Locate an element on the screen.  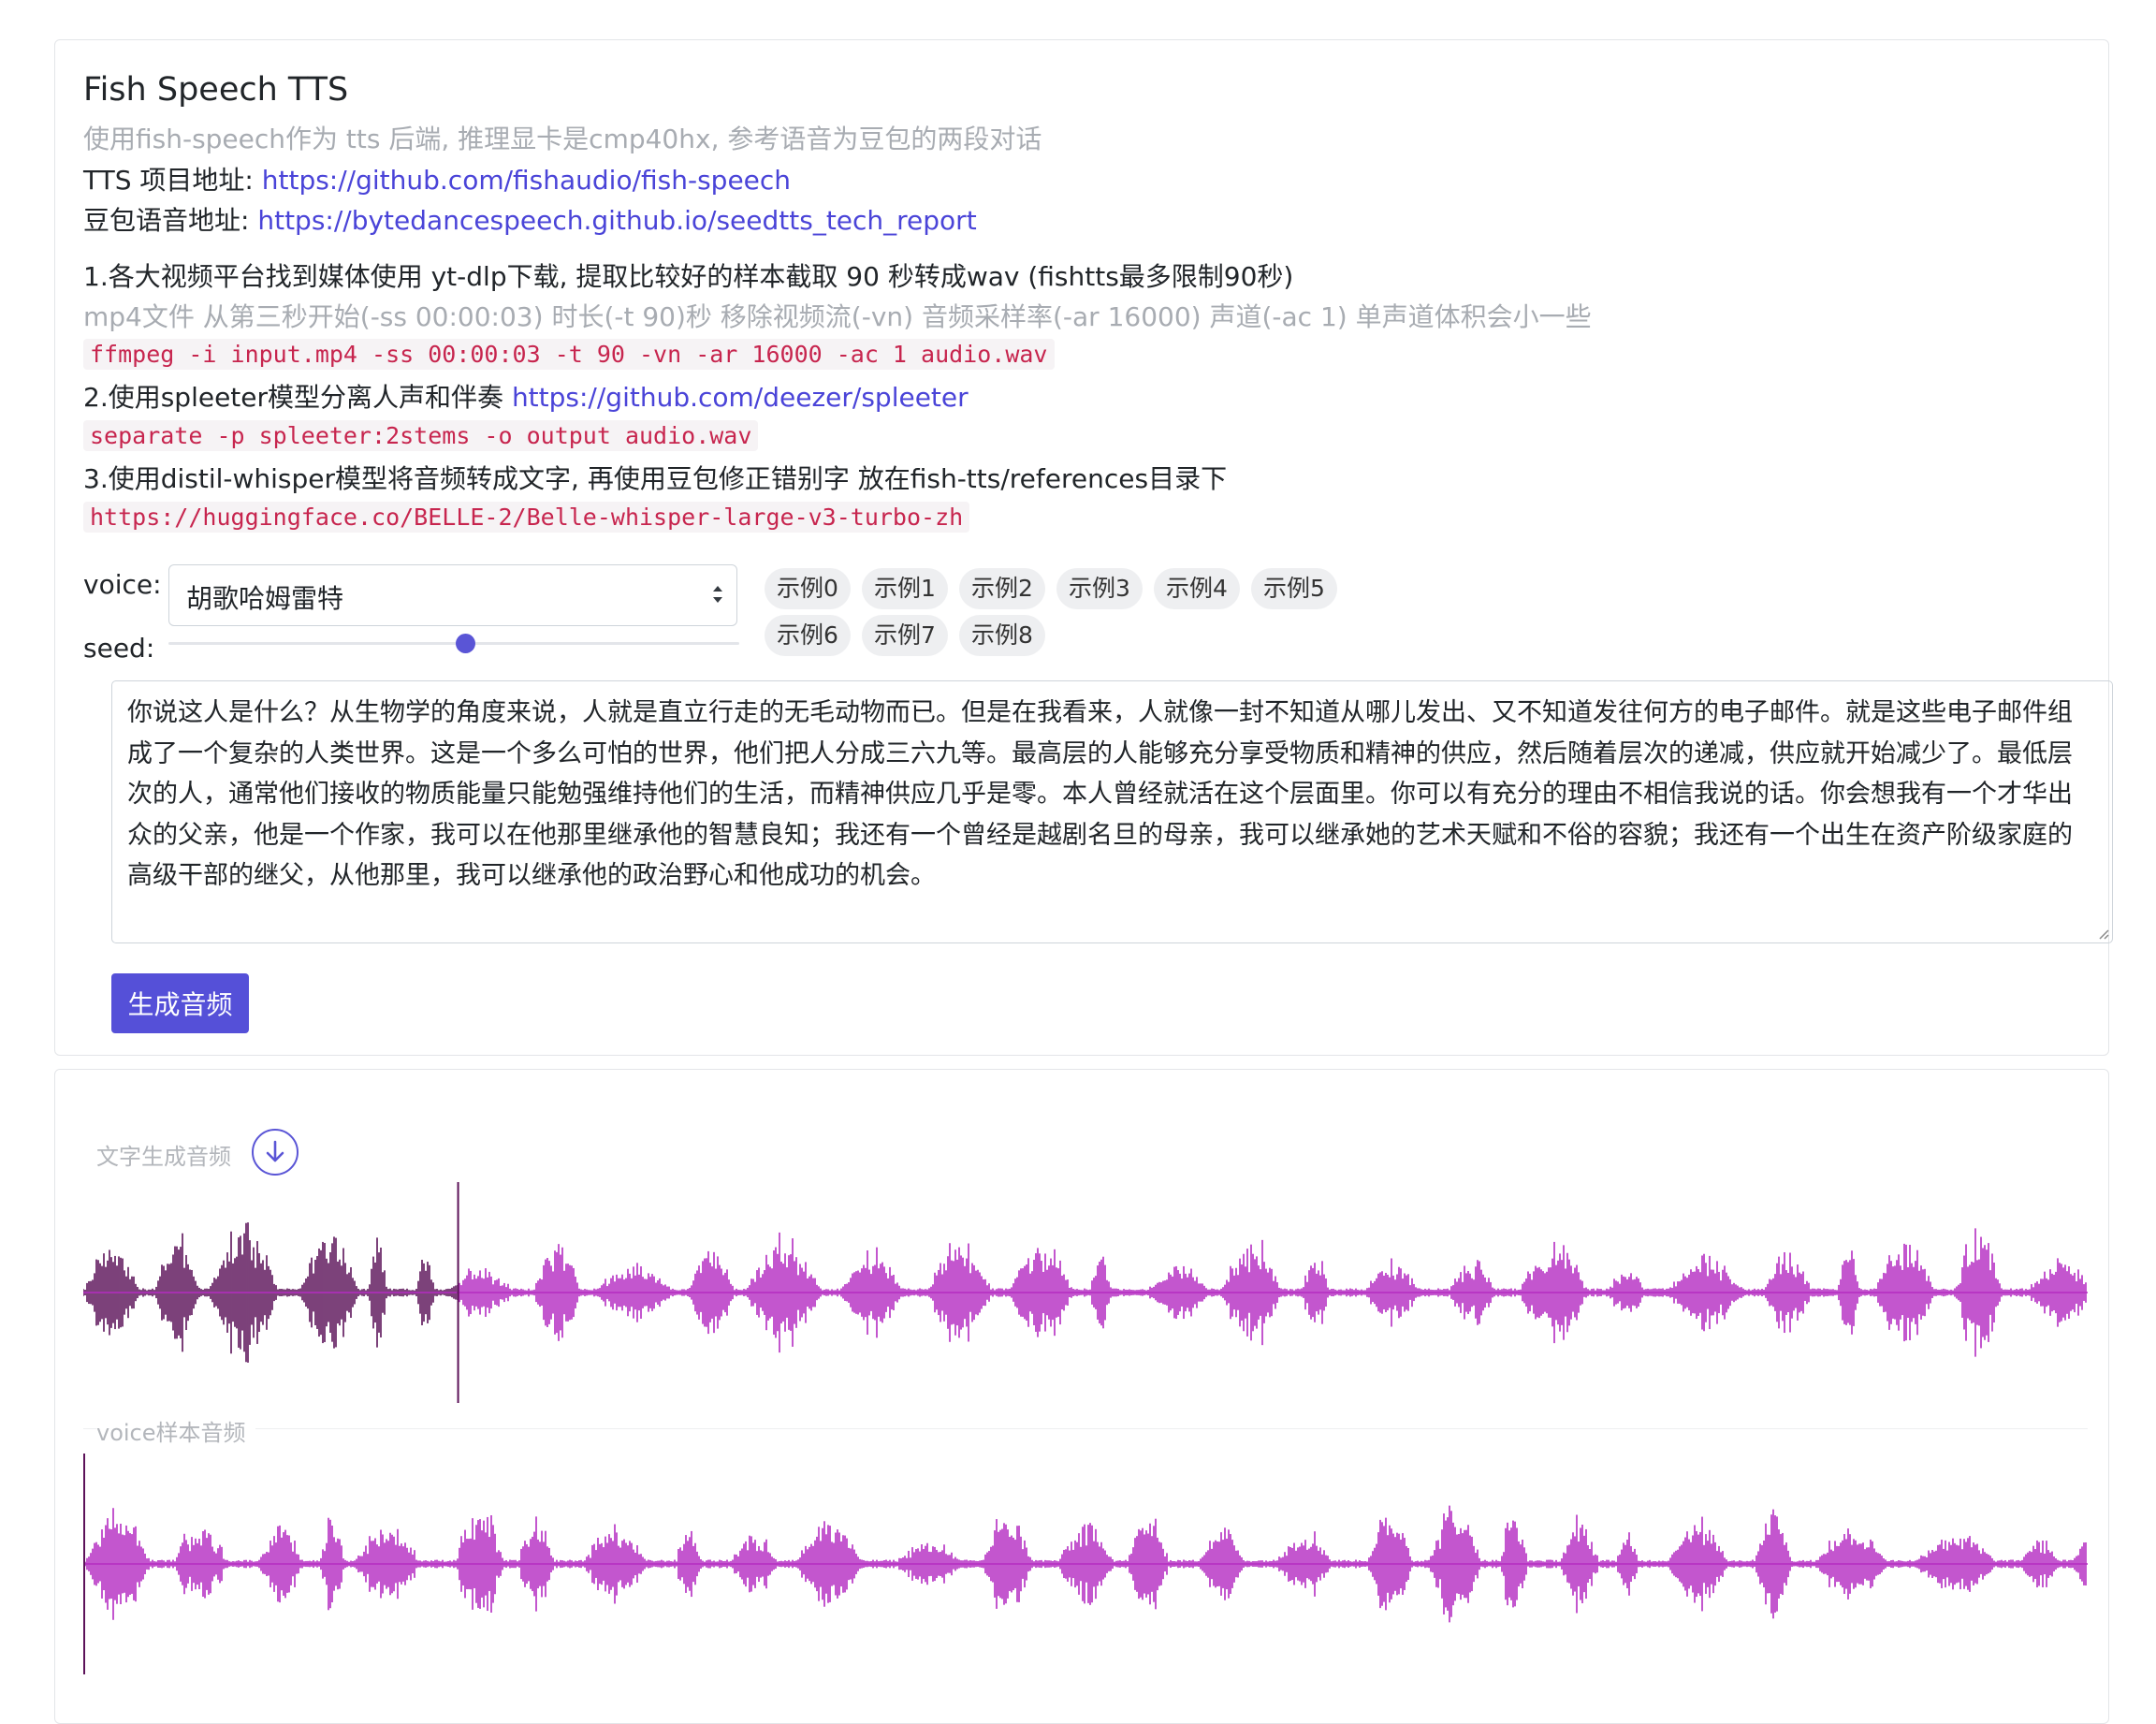
download-button is located at coordinates (275, 1152).